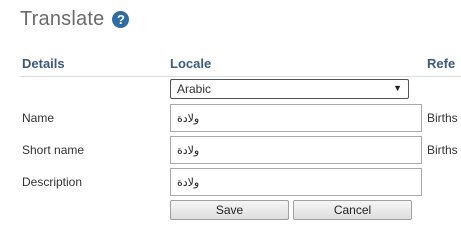  What do you see at coordinates (296, 118) in the screenshot?
I see `name-translation-input: ولادة` at bounding box center [296, 118].